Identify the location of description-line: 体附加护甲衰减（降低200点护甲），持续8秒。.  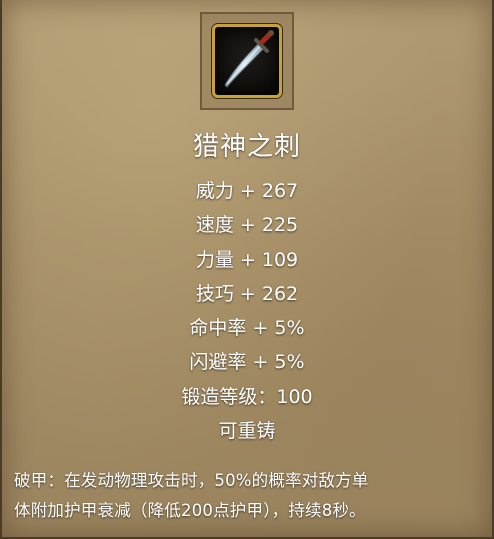
(190, 510).